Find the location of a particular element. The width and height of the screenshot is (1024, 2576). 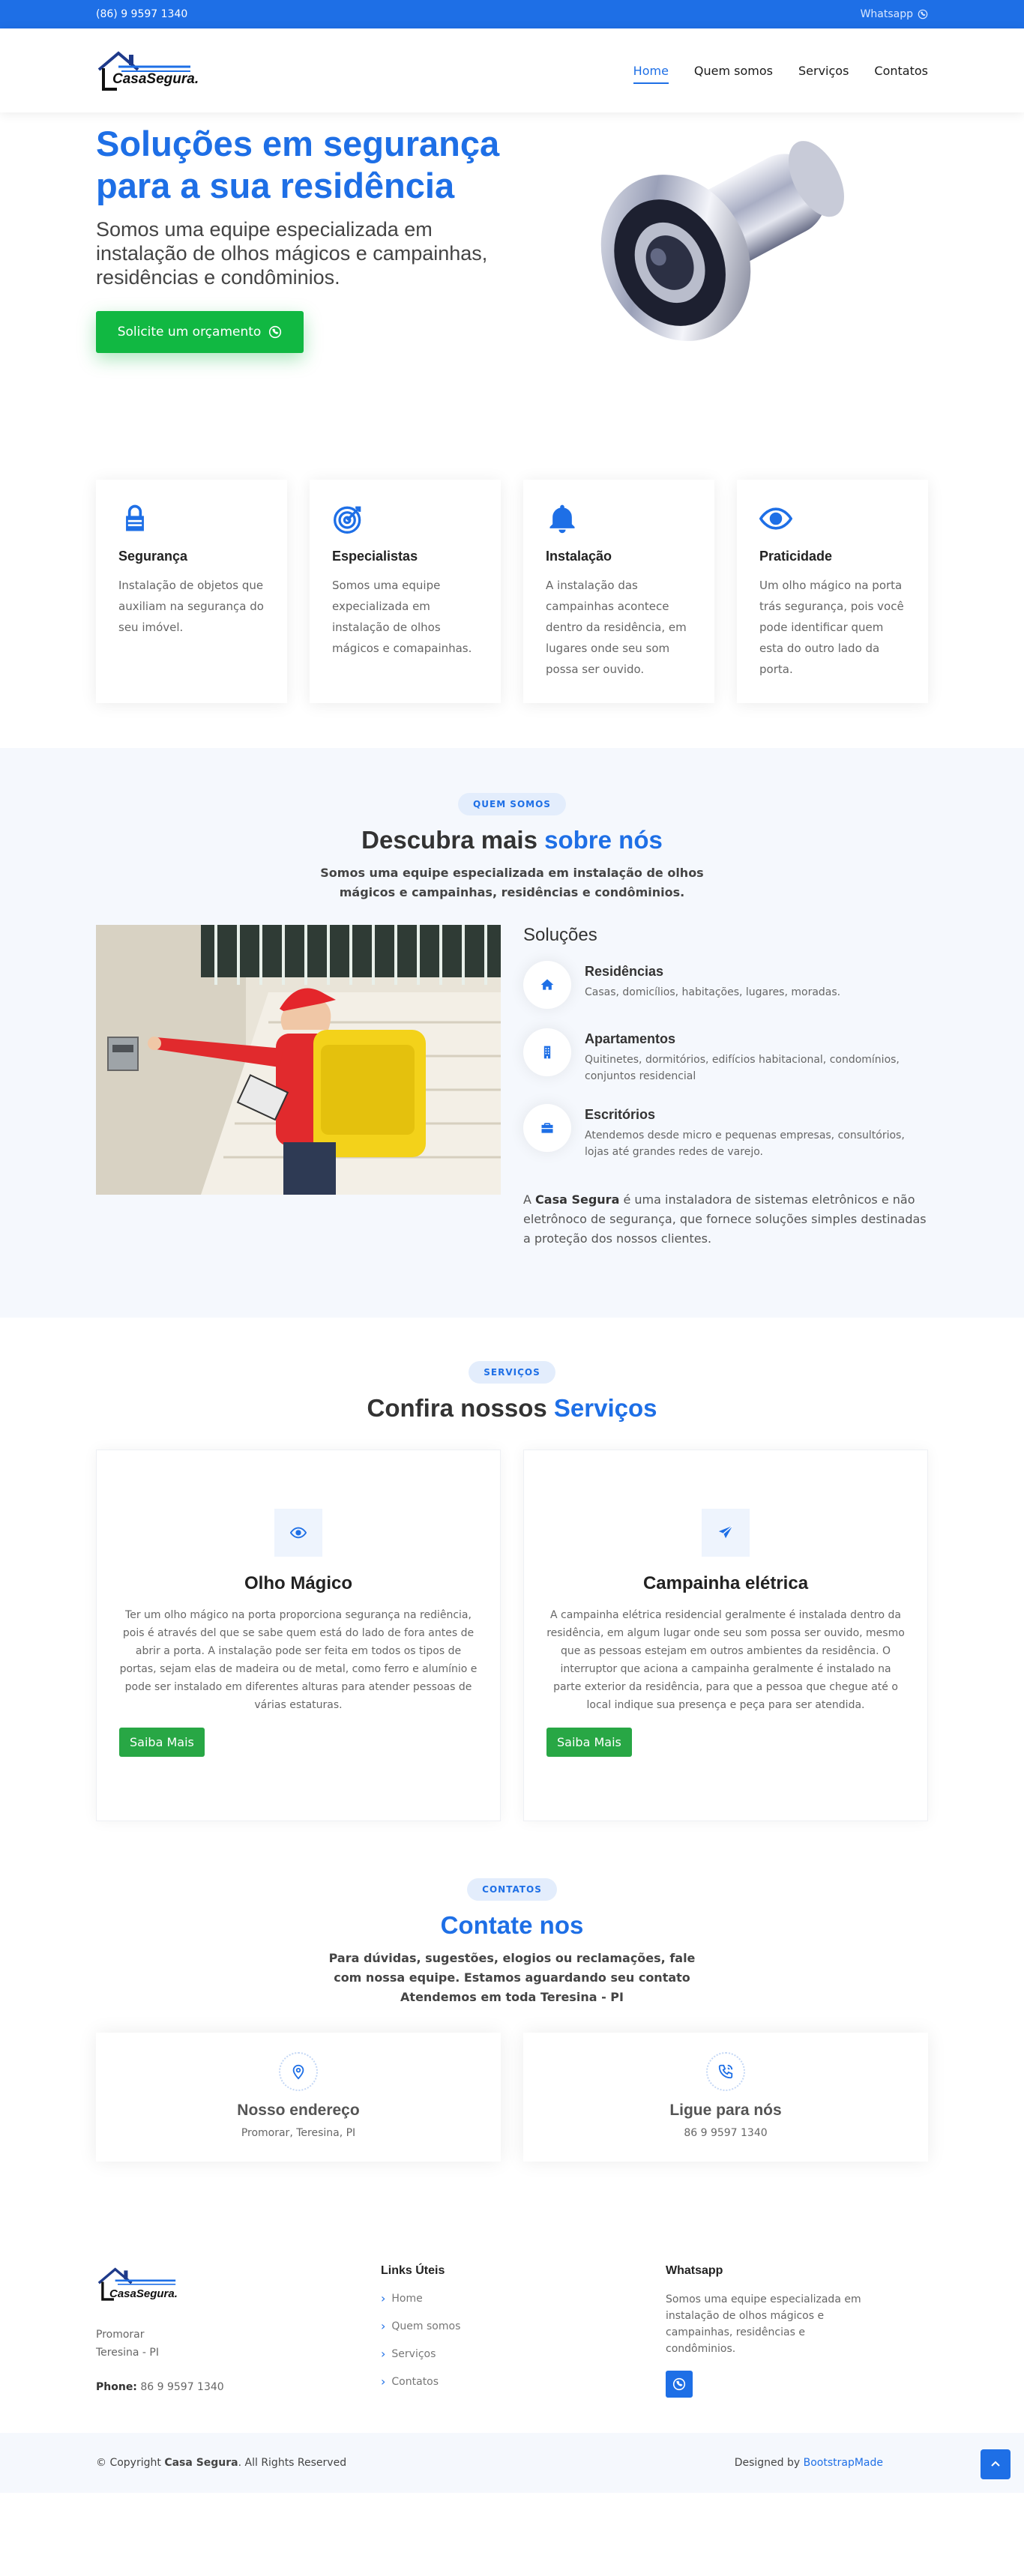

footer-logo-text: CasaSegura. is located at coordinates (143, 2293).